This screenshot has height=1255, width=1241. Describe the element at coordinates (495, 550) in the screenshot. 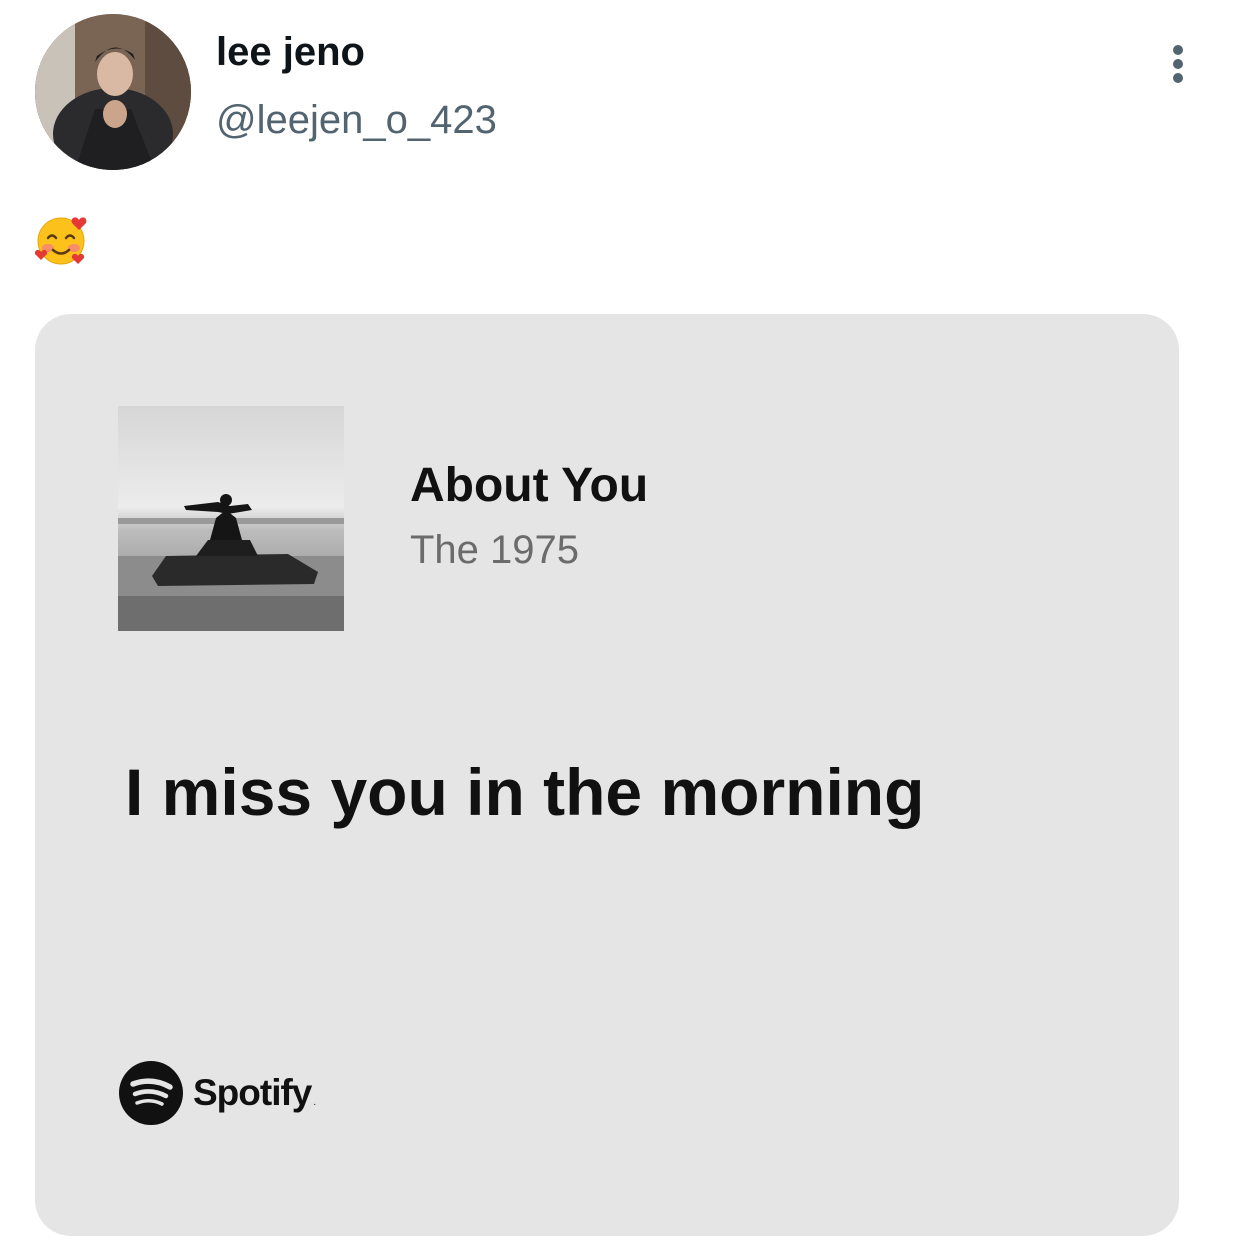

I see `song-artist: The 1975` at that location.